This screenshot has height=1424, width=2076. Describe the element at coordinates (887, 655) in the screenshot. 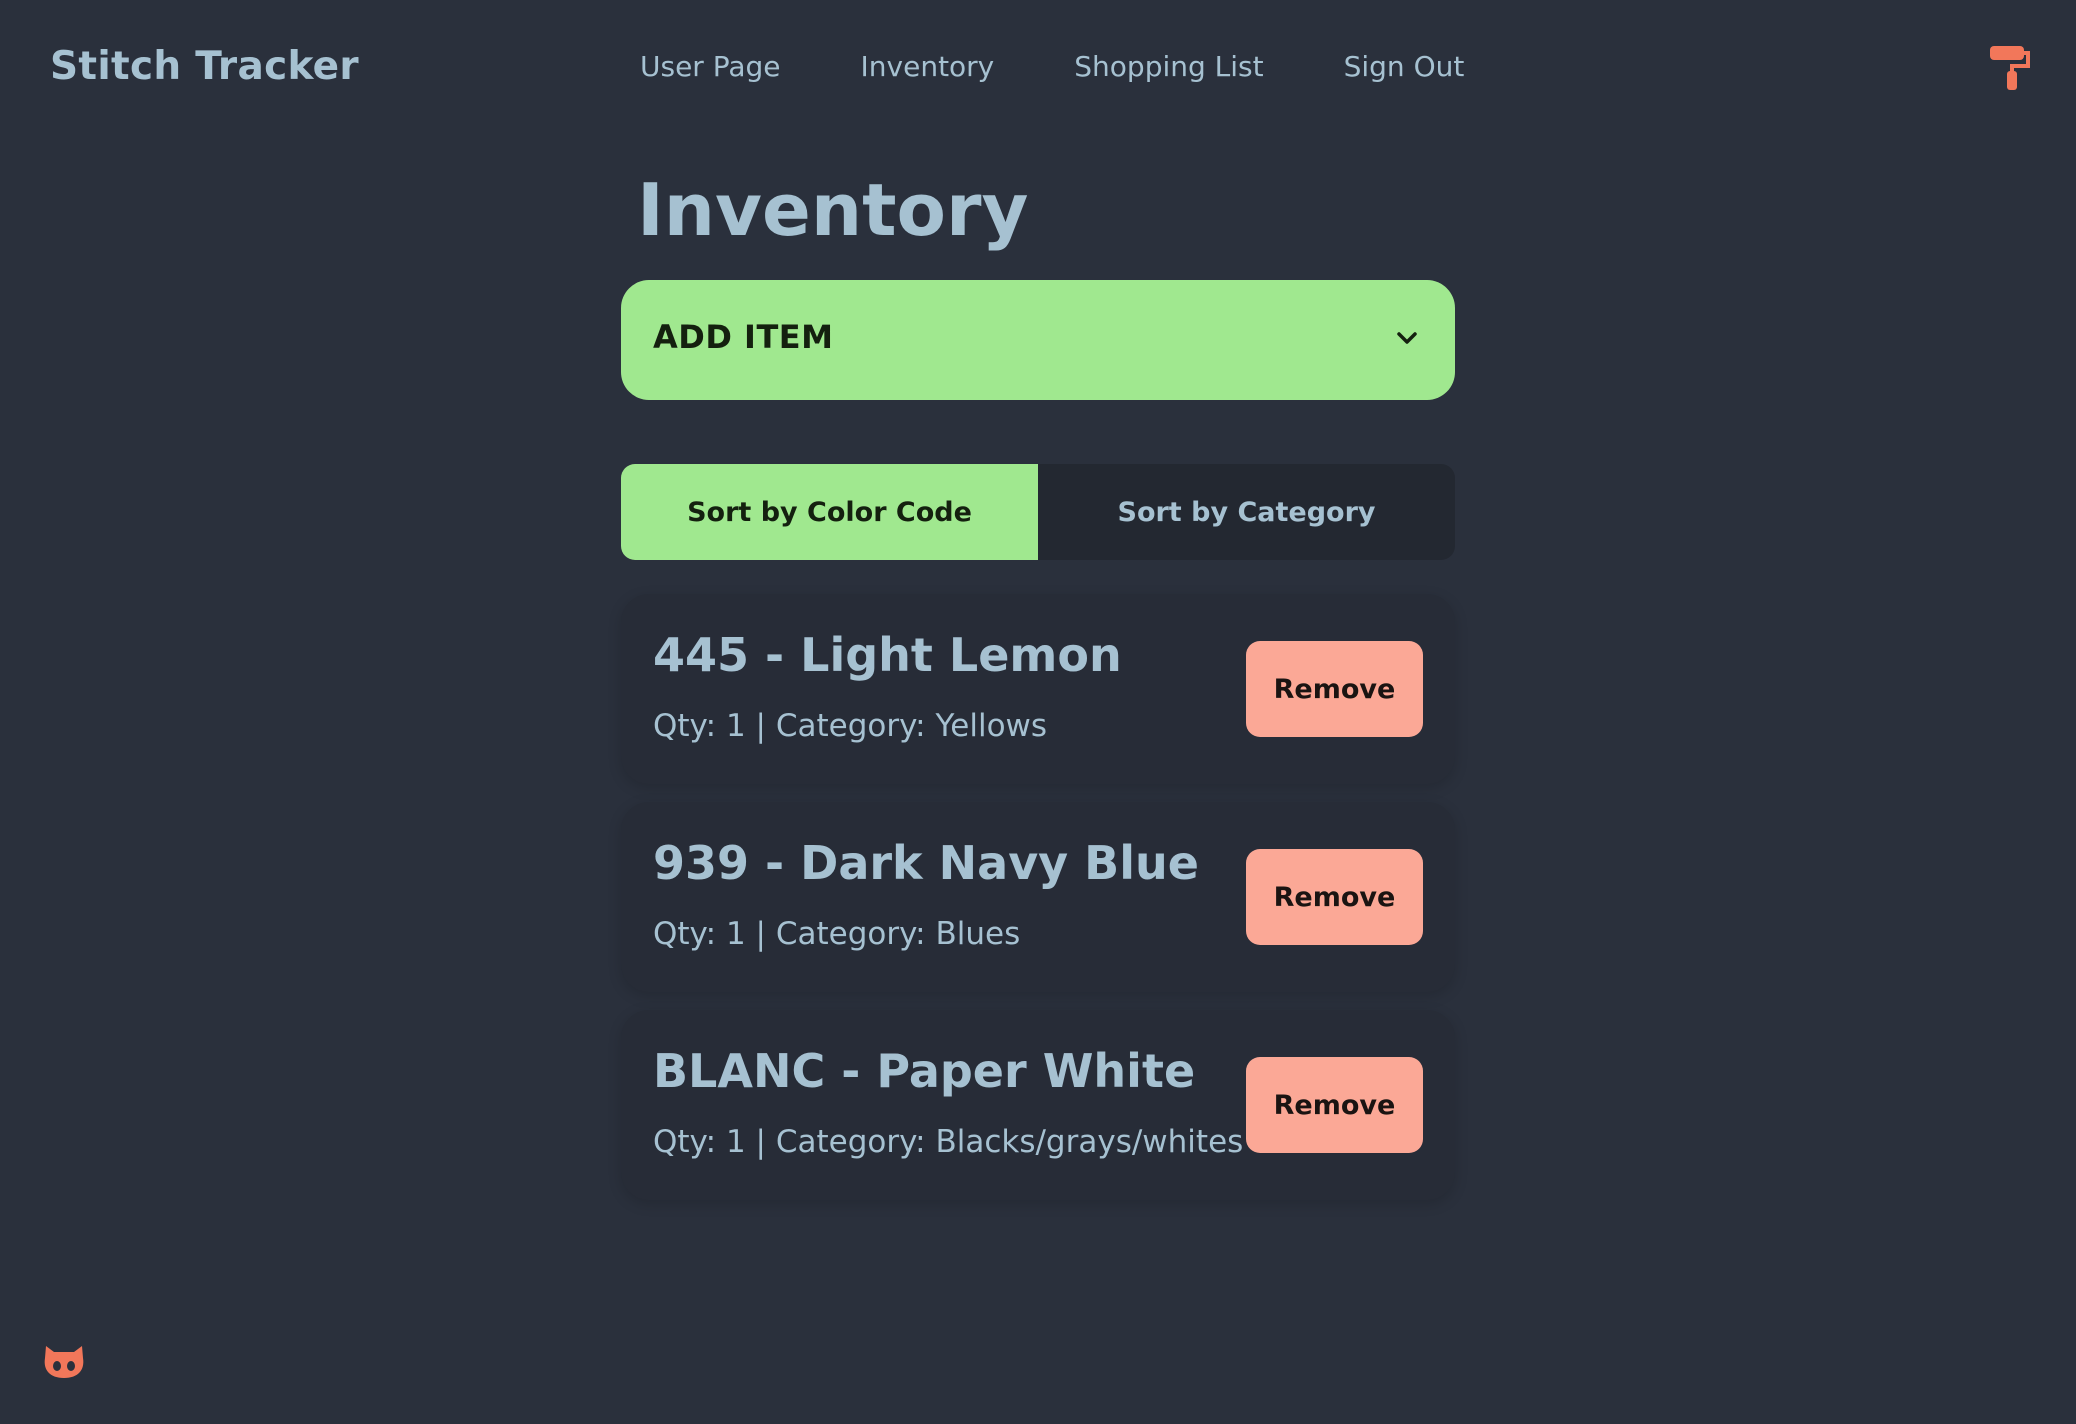

I see `item-title: 445 - Light Lemon` at that location.